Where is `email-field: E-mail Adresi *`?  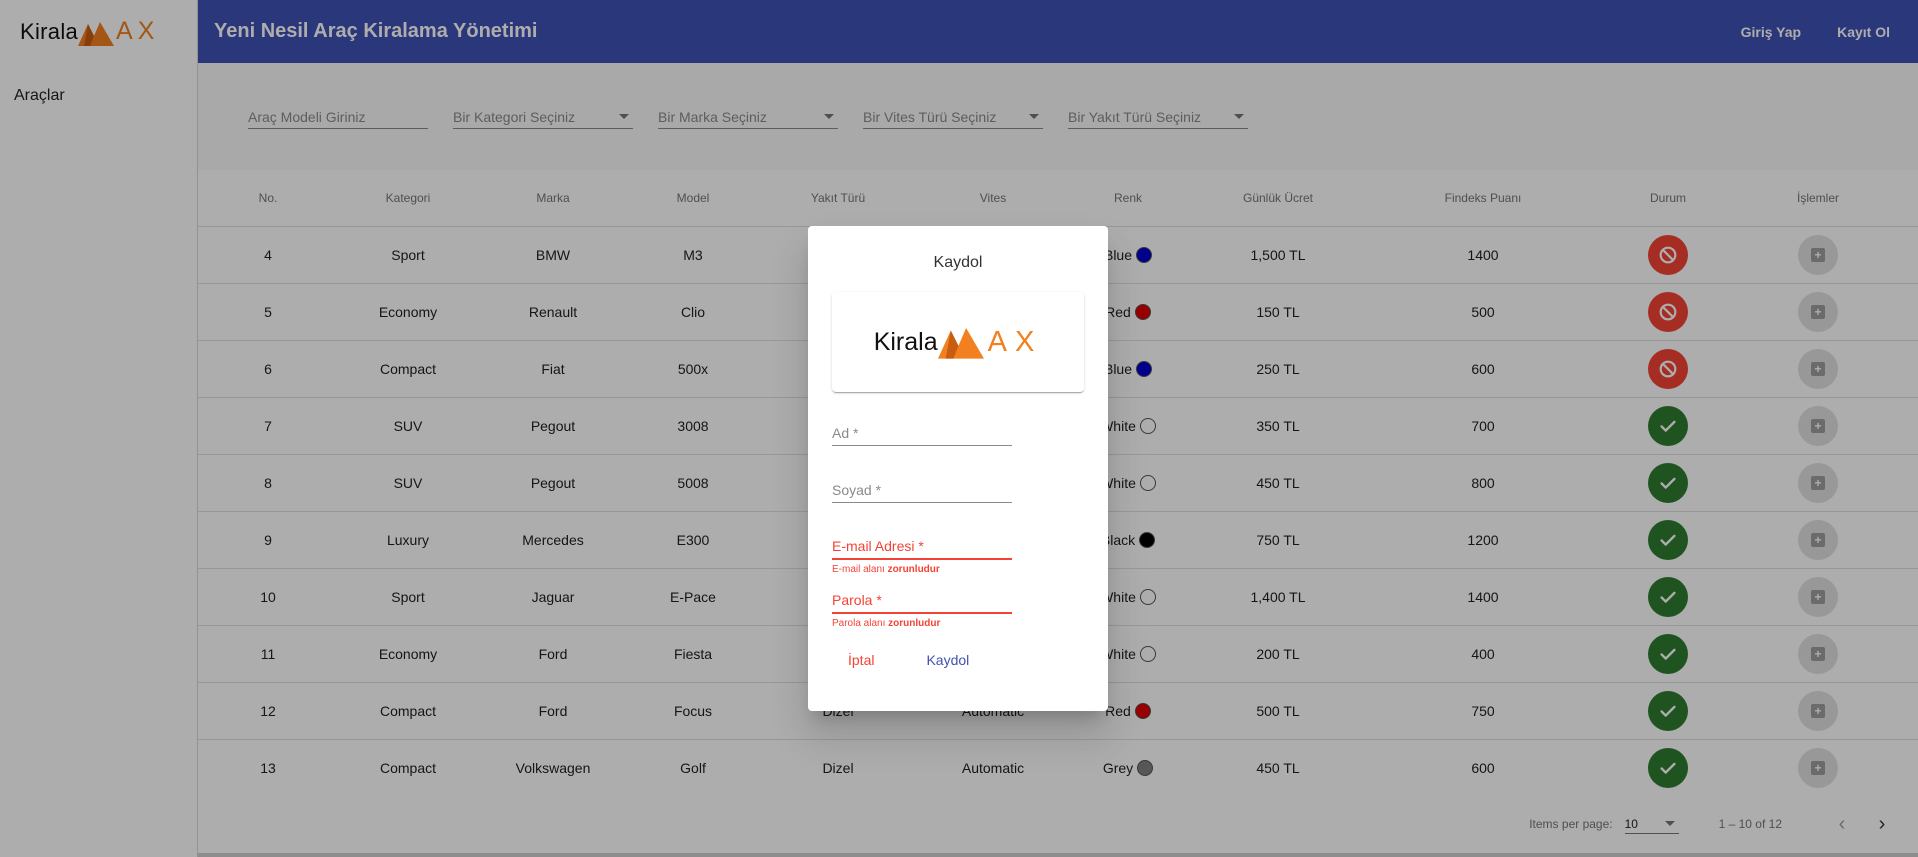 email-field: E-mail Adresi * is located at coordinates (922, 548).